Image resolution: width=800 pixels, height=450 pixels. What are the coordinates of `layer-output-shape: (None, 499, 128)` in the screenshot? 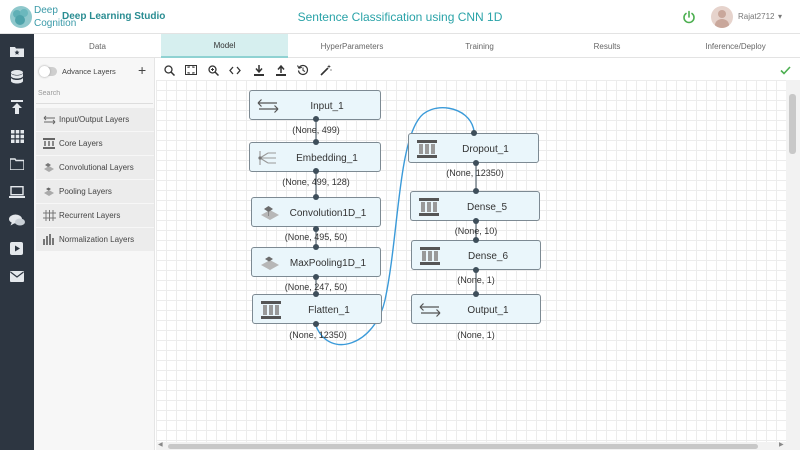 It's located at (316, 182).